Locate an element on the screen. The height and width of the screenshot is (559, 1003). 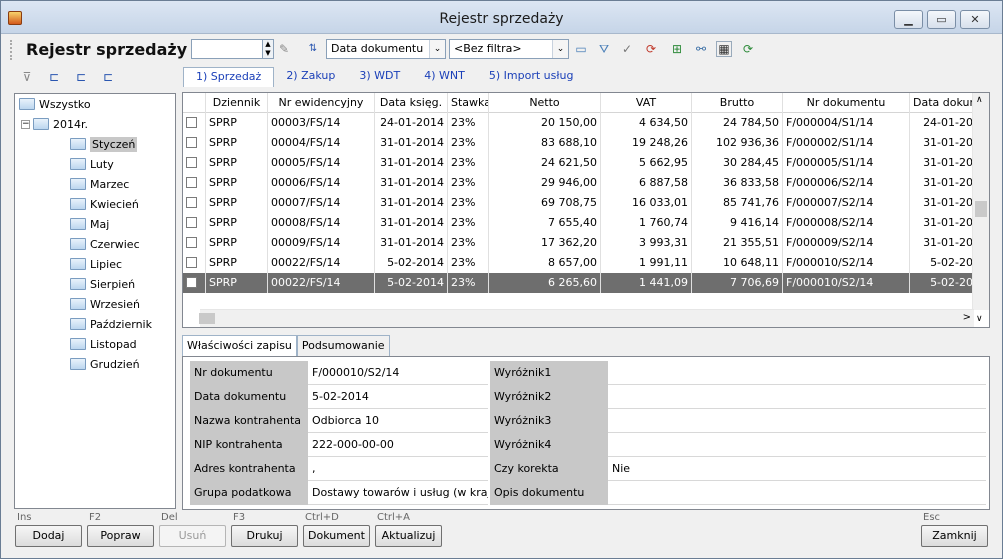
tab-wnt: 4) WNT is located at coordinates (444, 77).